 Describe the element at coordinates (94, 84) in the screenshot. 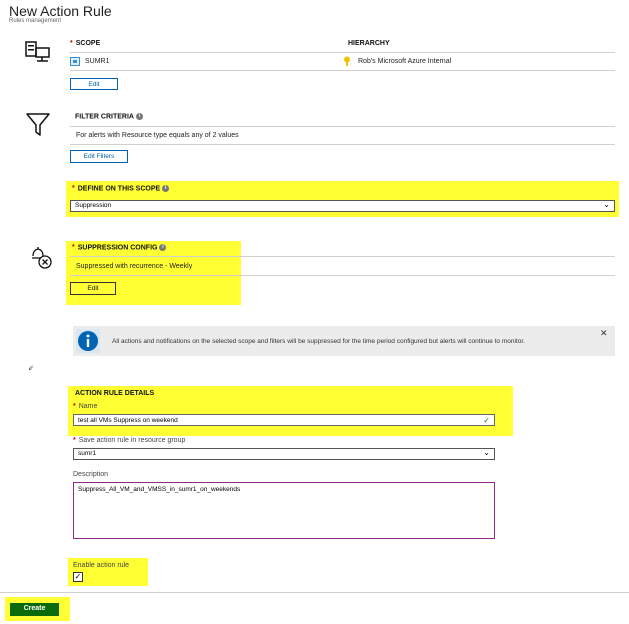

I see `edit-scope-button: Edit` at that location.